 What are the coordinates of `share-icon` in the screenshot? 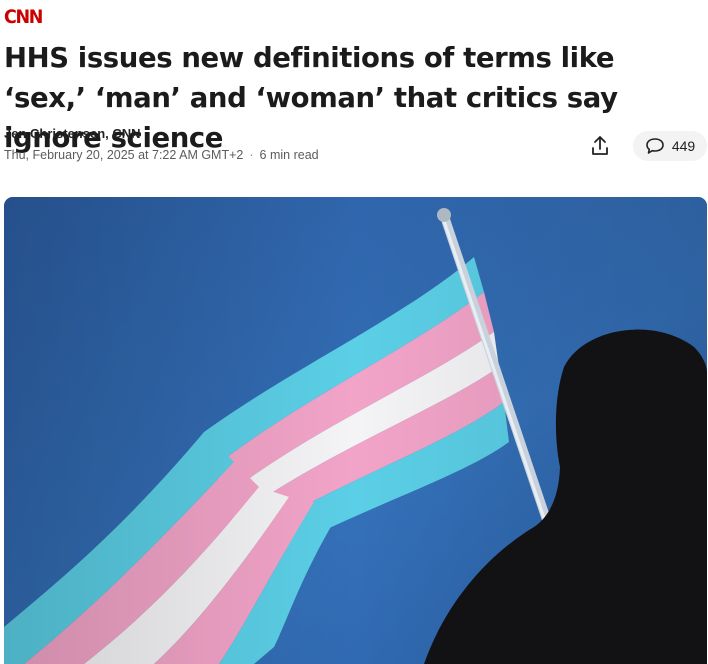 It's located at (600, 145).